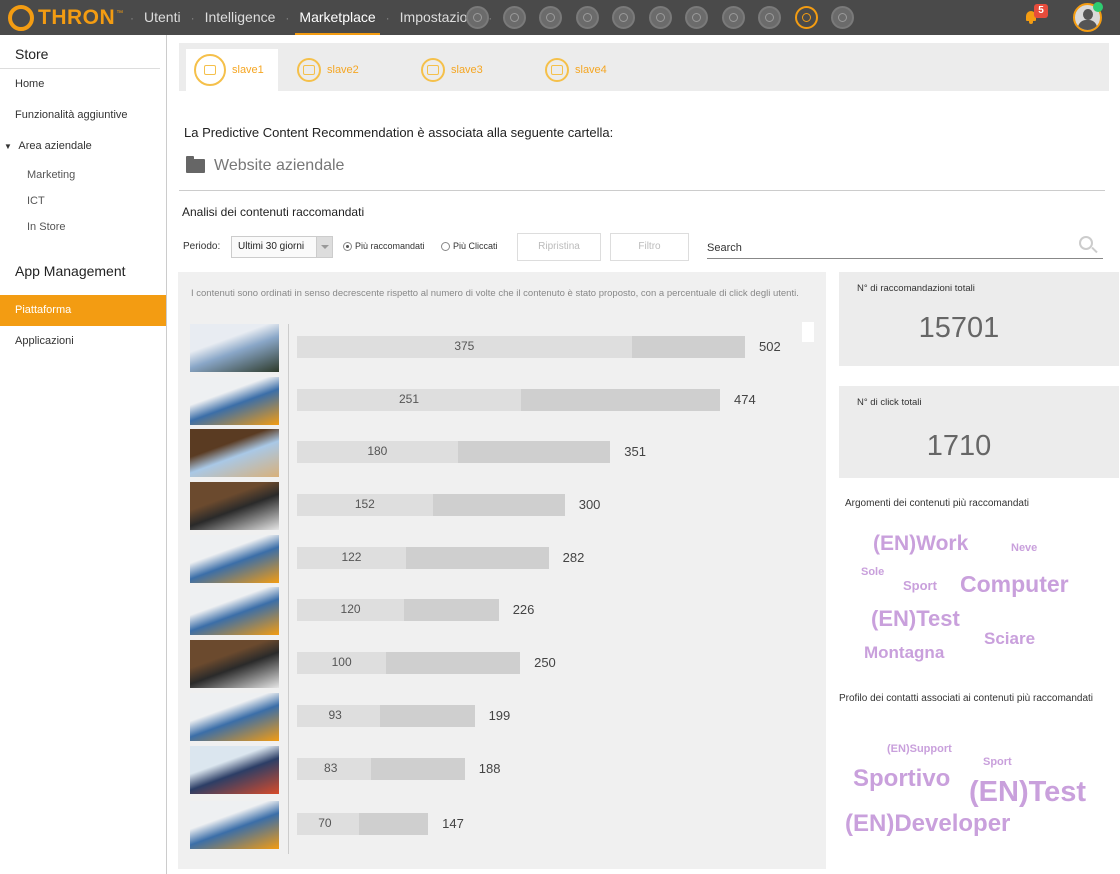 The width and height of the screenshot is (1120, 874). I want to click on clicks-value: 180, so click(377, 451).